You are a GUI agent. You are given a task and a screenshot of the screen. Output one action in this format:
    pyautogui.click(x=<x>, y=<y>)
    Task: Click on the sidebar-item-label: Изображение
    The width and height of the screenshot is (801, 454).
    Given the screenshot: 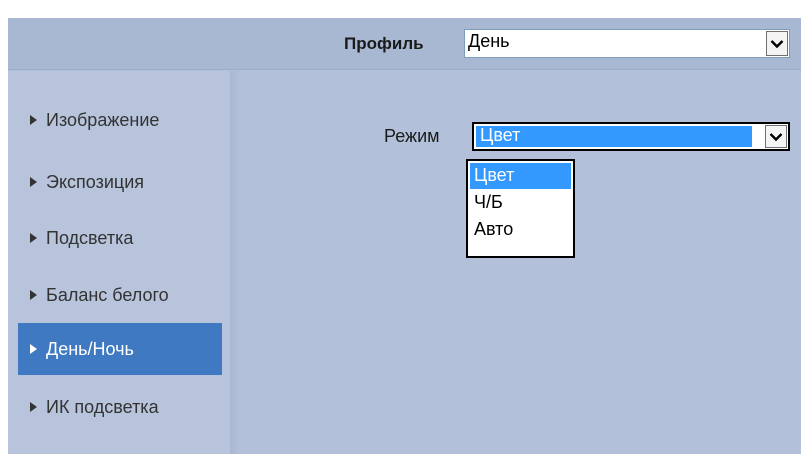 What is the action you would take?
    pyautogui.click(x=103, y=119)
    